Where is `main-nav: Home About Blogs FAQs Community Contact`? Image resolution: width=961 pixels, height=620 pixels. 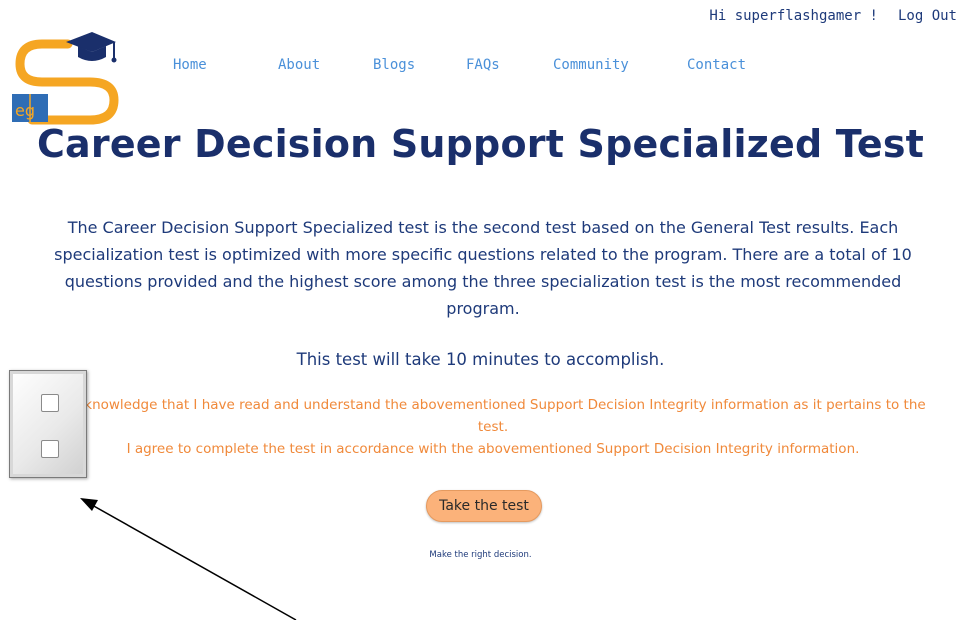 main-nav: Home About Blogs FAQs Community Contact is located at coordinates (480, 67).